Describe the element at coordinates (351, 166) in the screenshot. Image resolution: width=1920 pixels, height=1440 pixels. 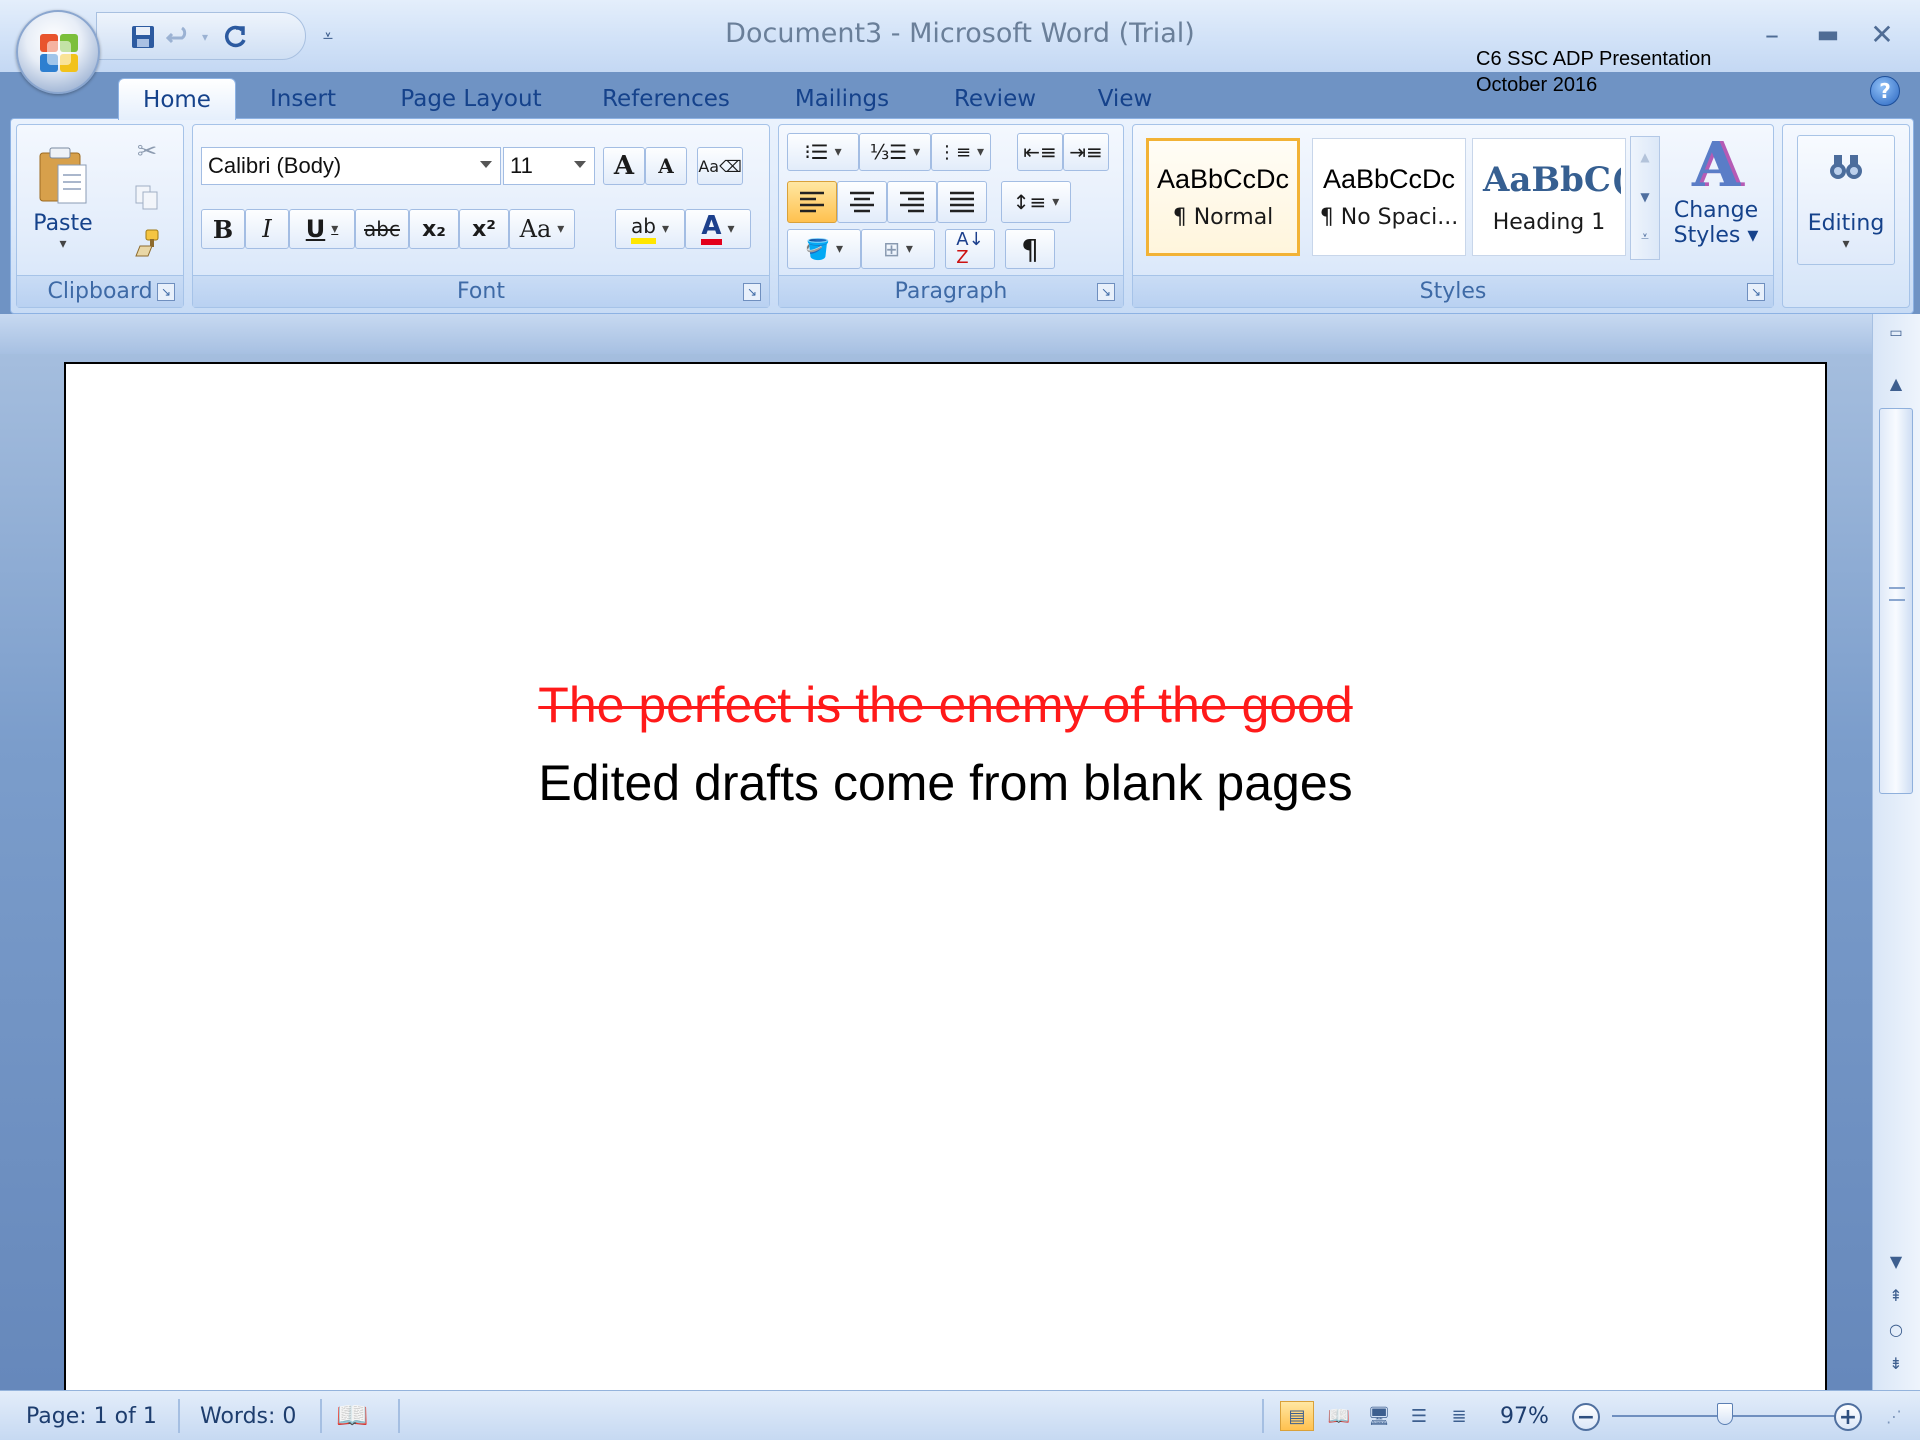
I see `font-name-field: Calibri (Body)` at that location.